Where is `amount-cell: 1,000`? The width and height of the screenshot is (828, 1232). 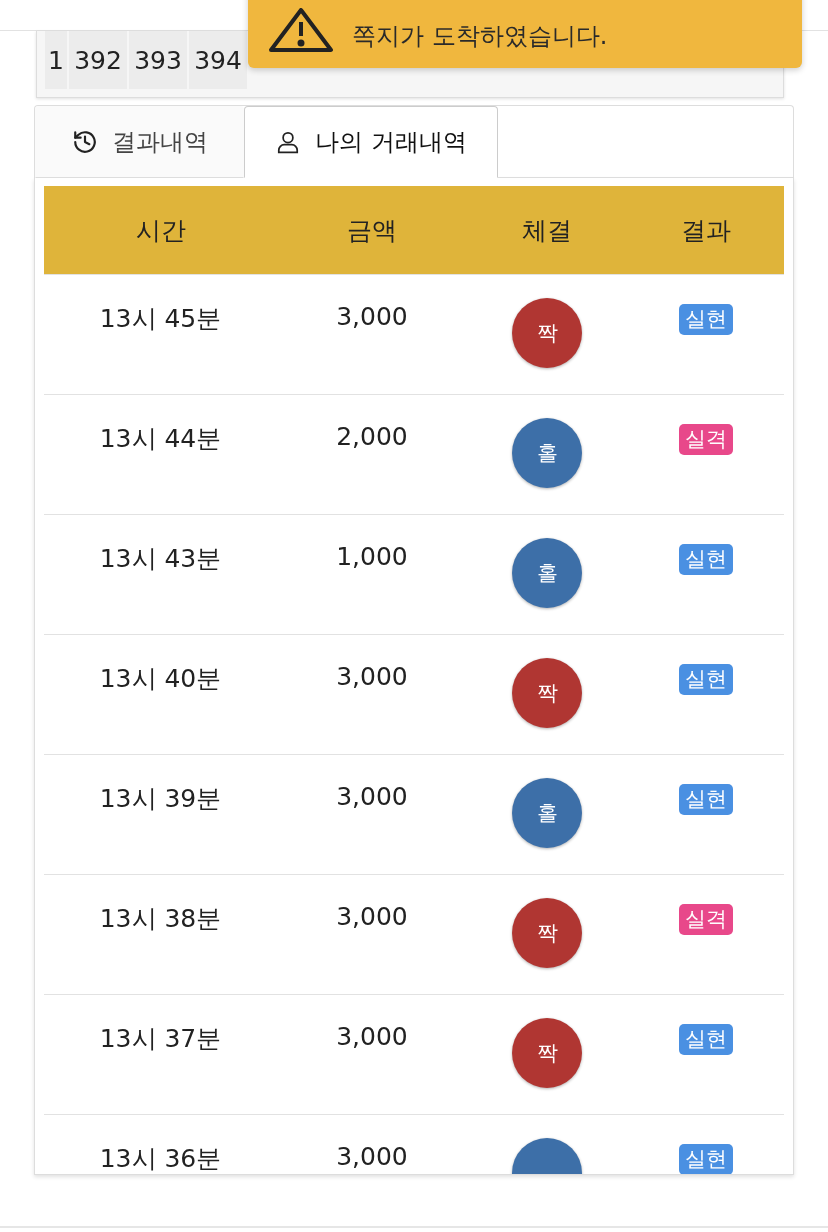
amount-cell: 1,000 is located at coordinates (372, 556).